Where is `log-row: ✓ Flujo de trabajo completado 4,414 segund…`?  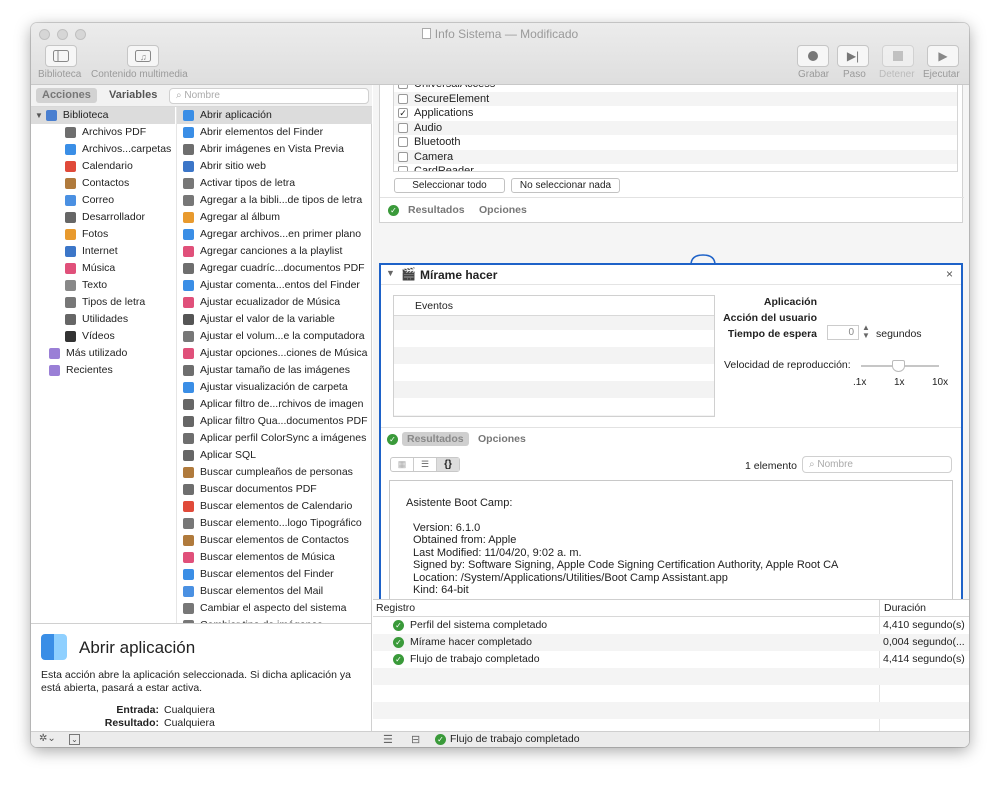 log-row: ✓ Flujo de trabajo completado 4,414 segund… is located at coordinates (671, 659).